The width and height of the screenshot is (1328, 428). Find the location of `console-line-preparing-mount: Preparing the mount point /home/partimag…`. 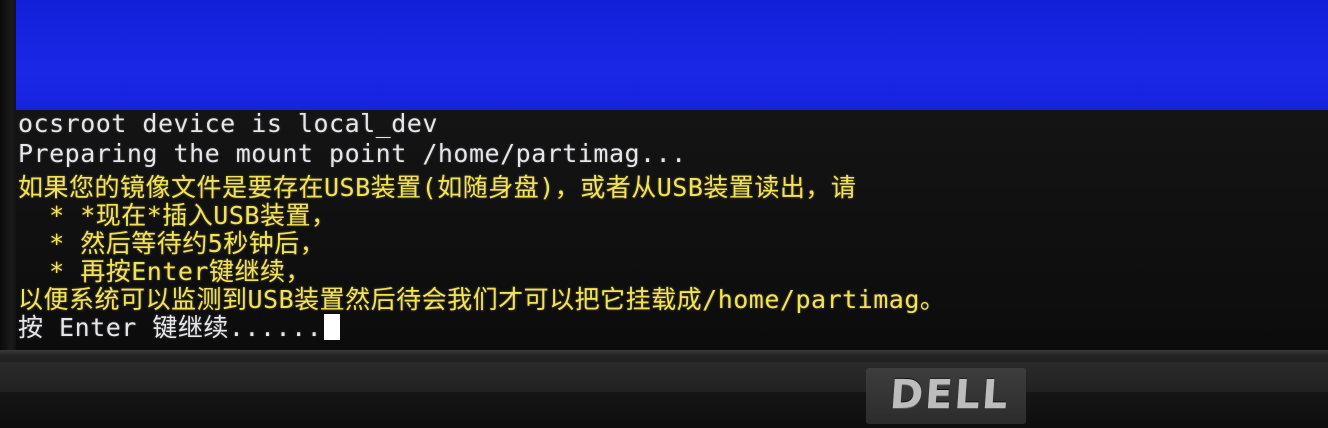

console-line-preparing-mount: Preparing the mount point /home/partimag… is located at coordinates (352, 153).